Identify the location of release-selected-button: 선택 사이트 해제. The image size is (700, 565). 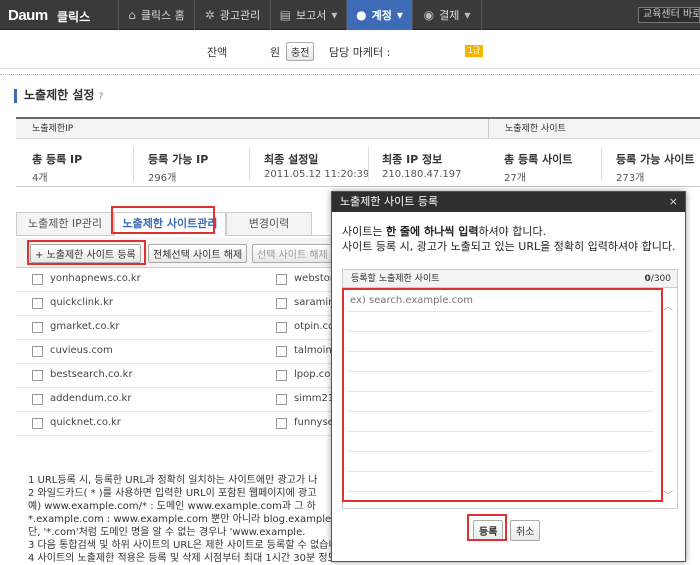
(292, 253).